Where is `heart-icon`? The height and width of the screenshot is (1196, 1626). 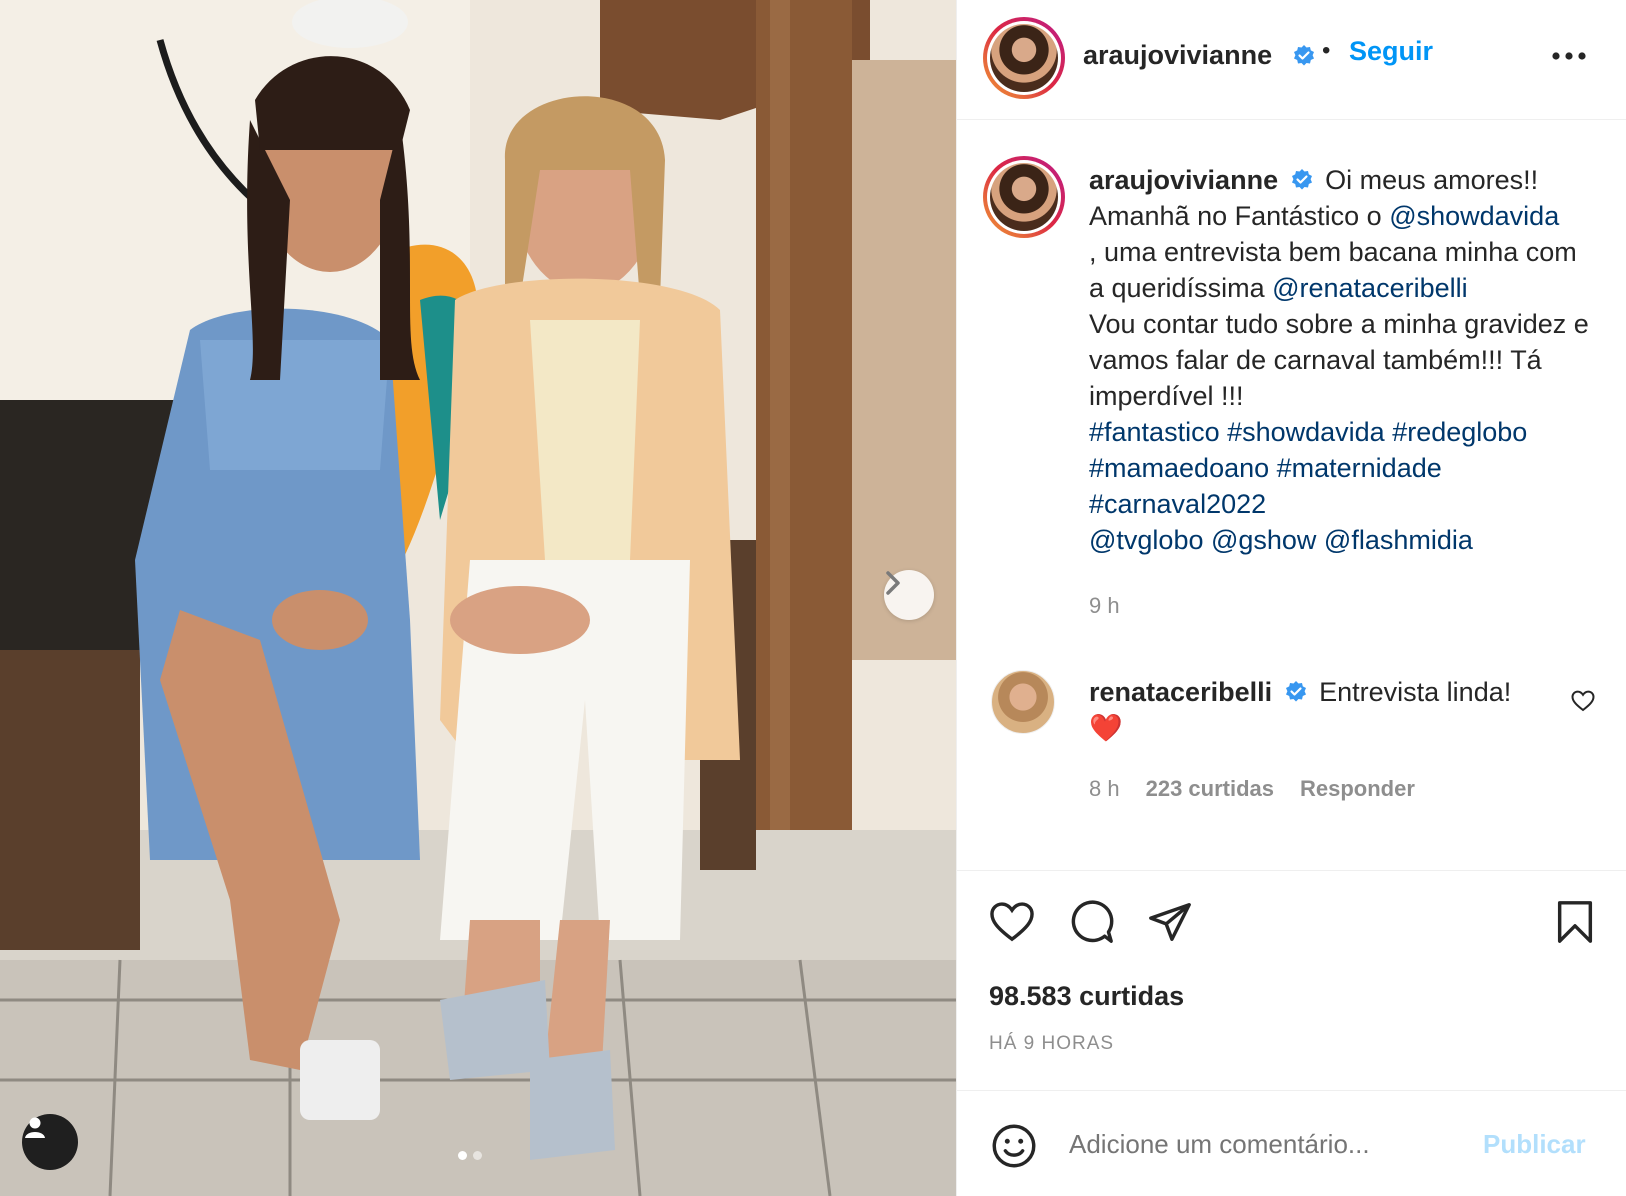
heart-icon is located at coordinates (1012, 922).